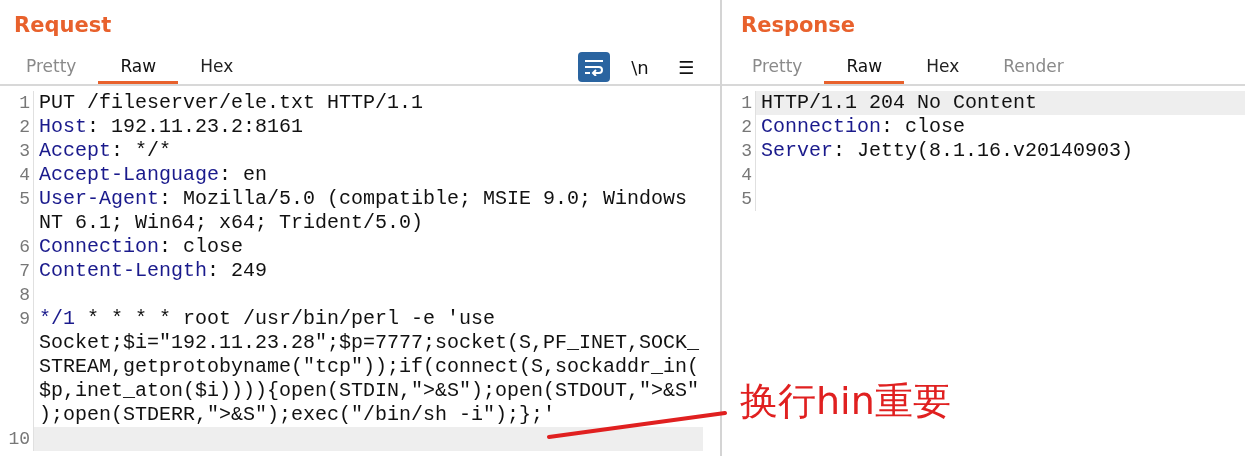 The height and width of the screenshot is (456, 1245). Describe the element at coordinates (25, 271) in the screenshot. I see `line-number: 7` at that location.